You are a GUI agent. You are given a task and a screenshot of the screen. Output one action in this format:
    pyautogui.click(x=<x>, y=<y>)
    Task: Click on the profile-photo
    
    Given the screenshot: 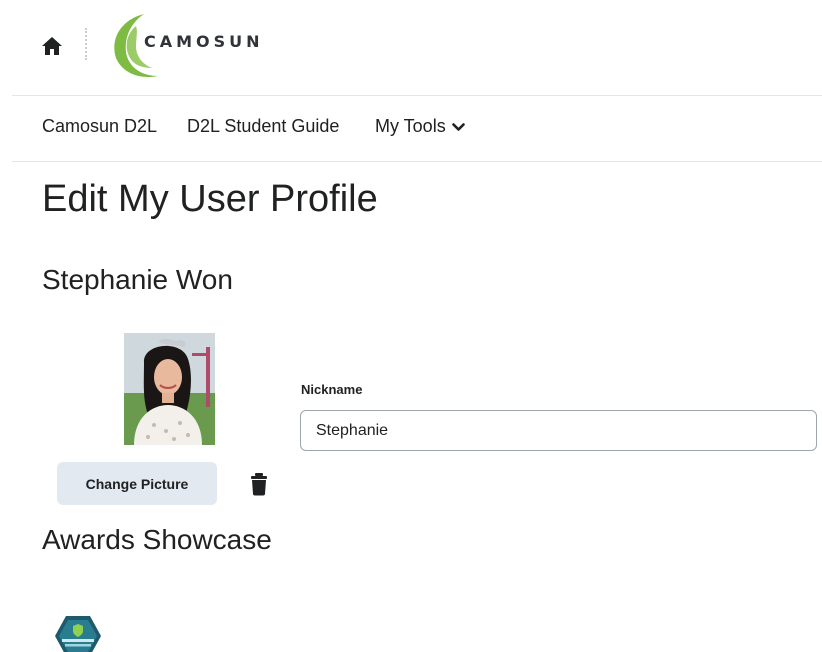 What is the action you would take?
    pyautogui.click(x=169, y=389)
    